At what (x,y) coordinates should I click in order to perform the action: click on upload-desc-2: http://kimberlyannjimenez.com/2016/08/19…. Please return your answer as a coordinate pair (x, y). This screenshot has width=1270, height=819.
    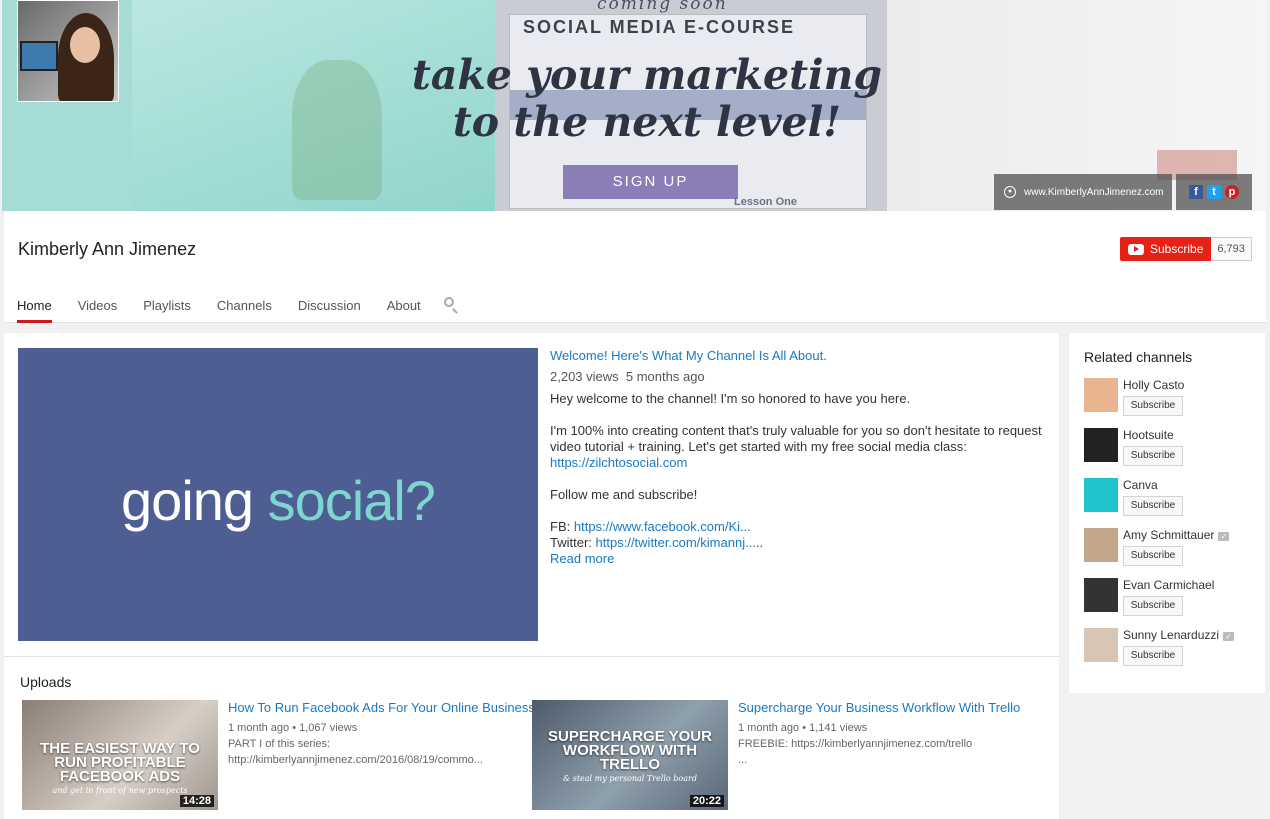
    Looking at the image, I should click on (355, 760).